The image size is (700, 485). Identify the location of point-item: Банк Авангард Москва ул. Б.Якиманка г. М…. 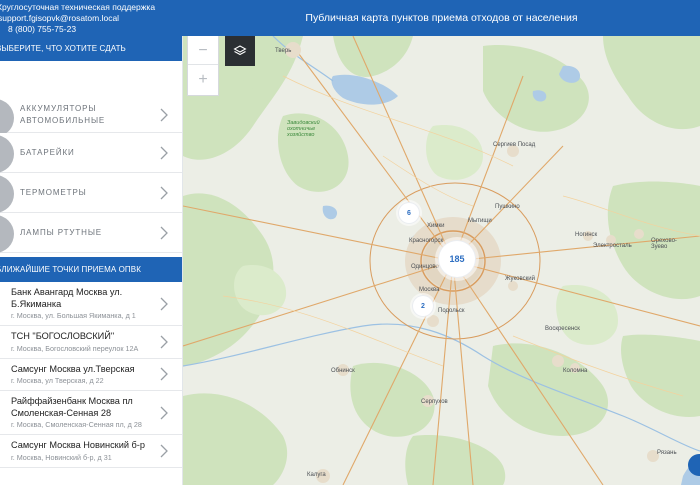
(91, 304).